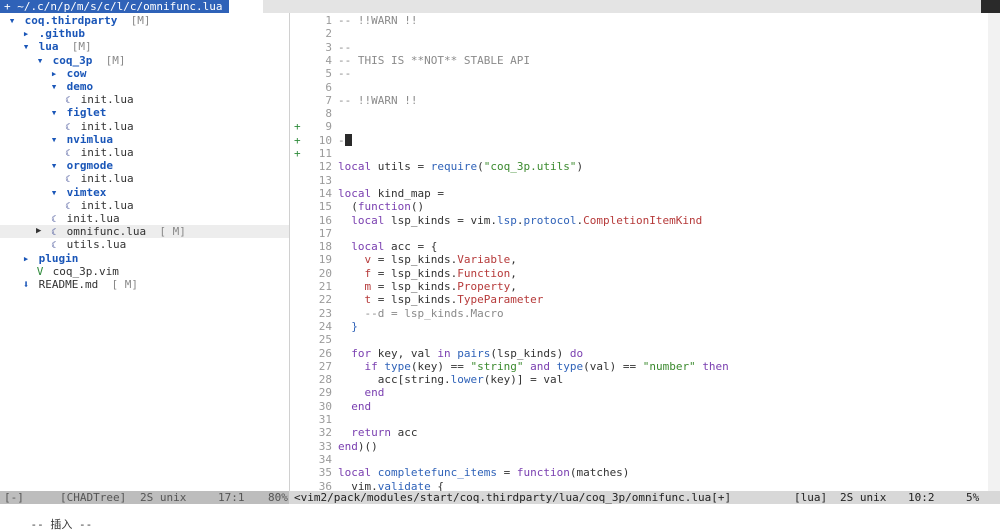 The width and height of the screenshot is (1000, 531). Describe the element at coordinates (144, 192) in the screenshot. I see `tree-item: ▾ vimtex` at that location.